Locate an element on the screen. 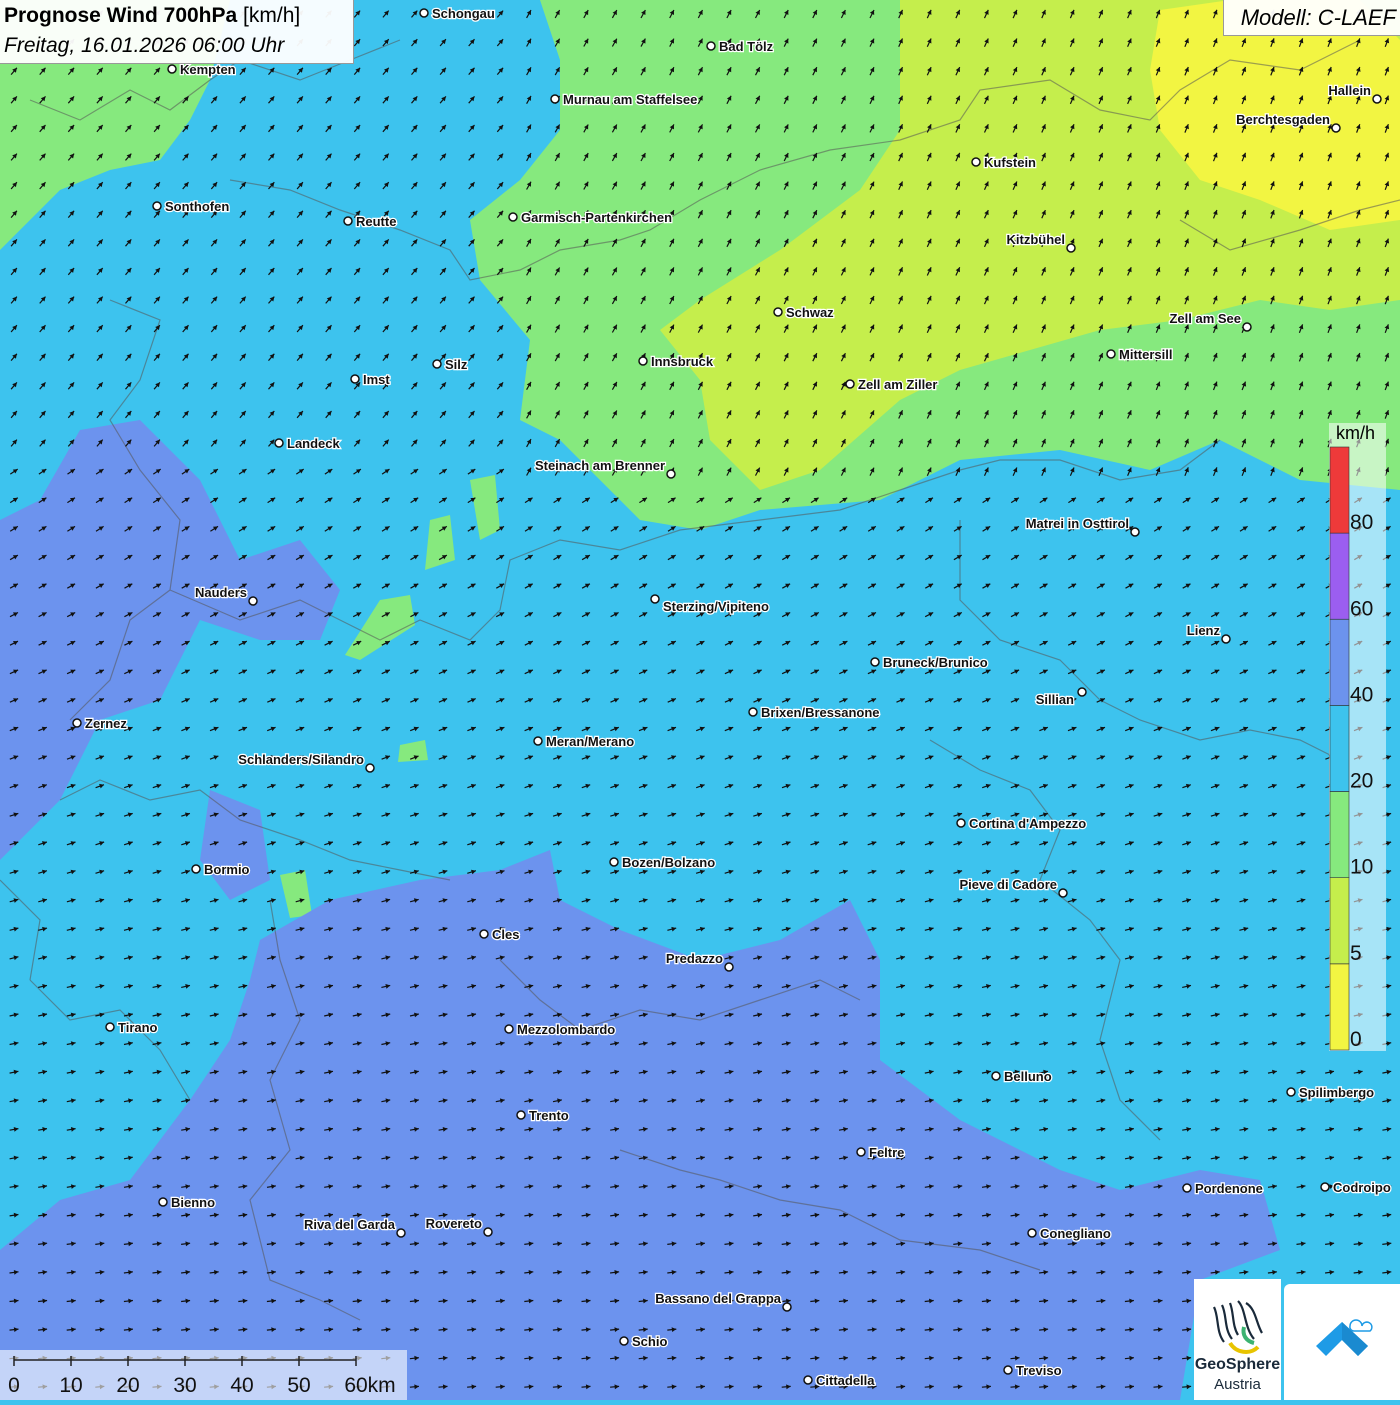 The image size is (1400, 1405). place-marker: Innsbruck is located at coordinates (676, 361).